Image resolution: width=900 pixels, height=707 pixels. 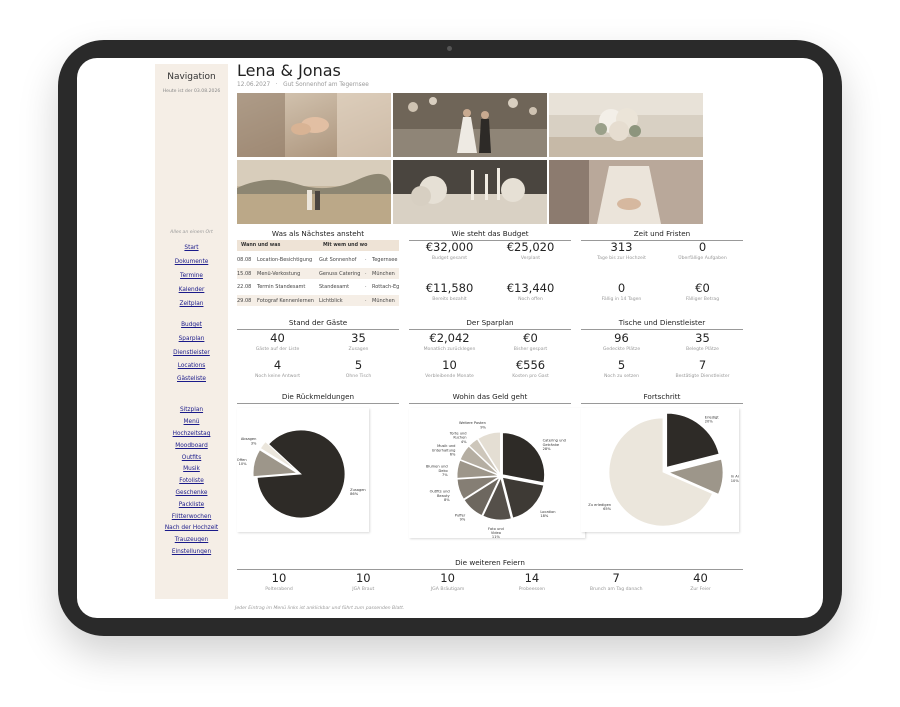 I want to click on sidebar-link-sitzplan: Sitzplan, so click(x=191, y=410).